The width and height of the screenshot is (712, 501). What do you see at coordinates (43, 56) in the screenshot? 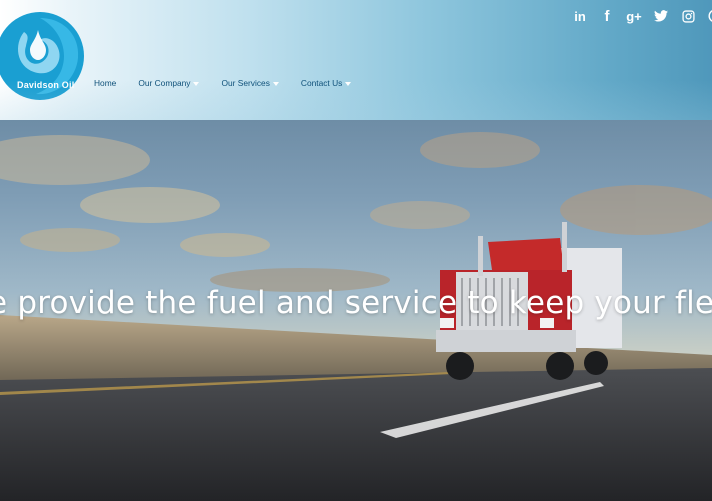
I see `davidson-oil-logo` at bounding box center [43, 56].